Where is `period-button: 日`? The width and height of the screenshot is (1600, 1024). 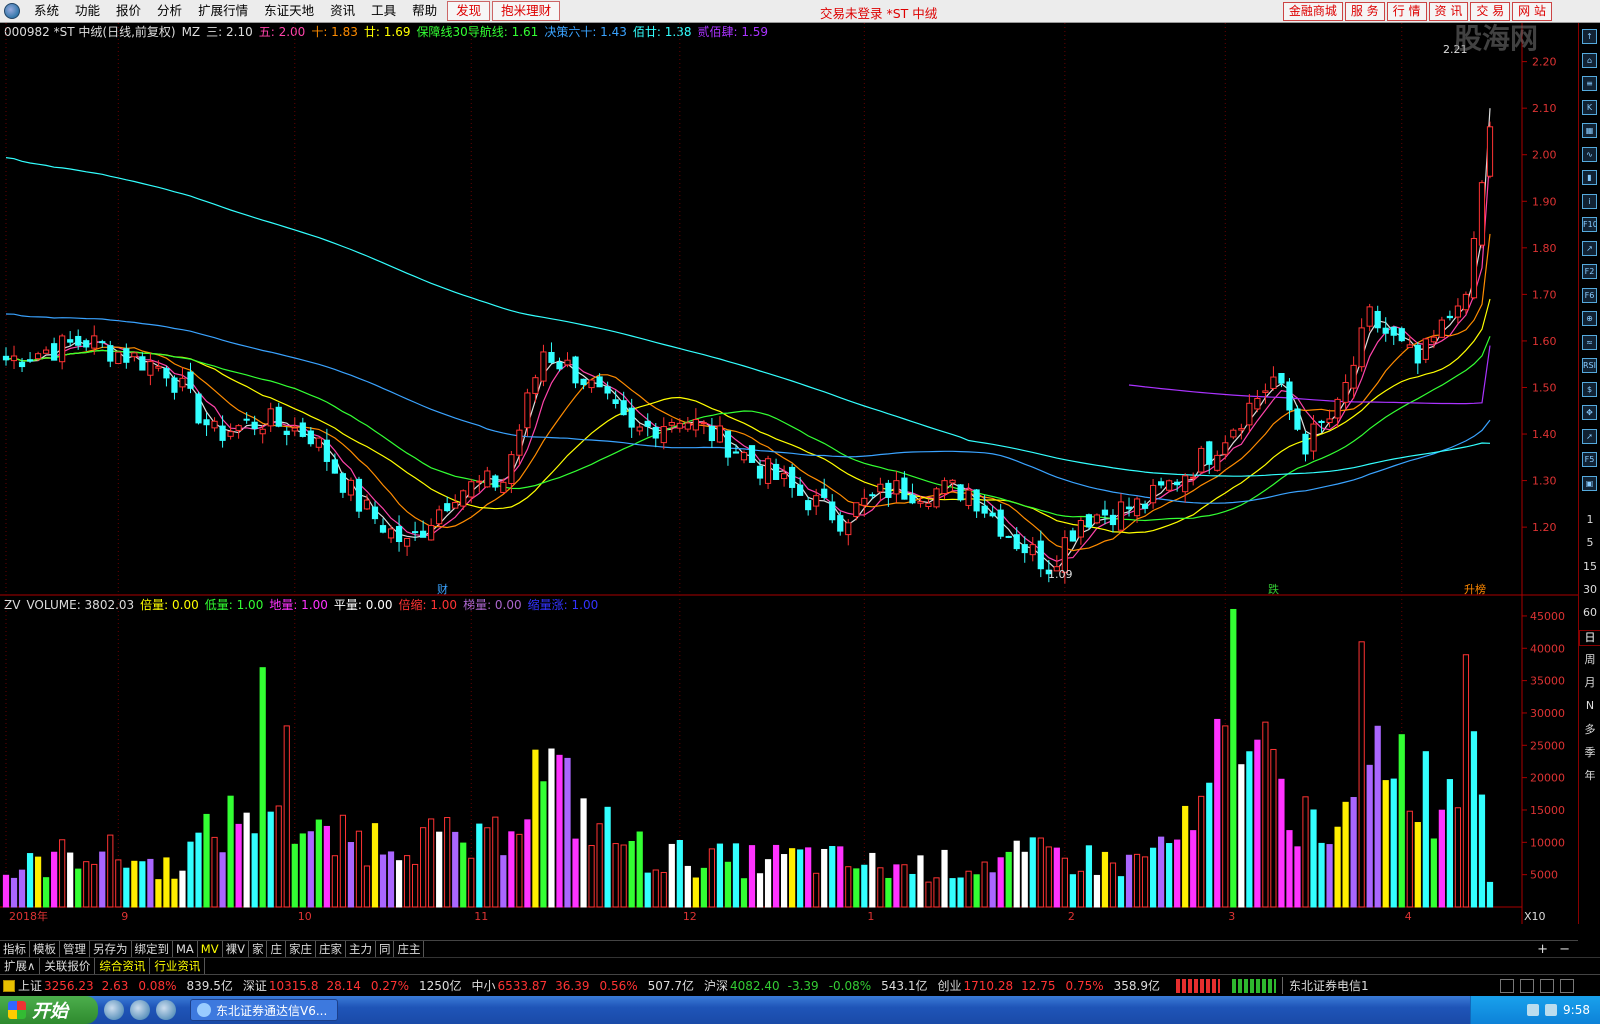 period-button: 日 is located at coordinates (1589, 637).